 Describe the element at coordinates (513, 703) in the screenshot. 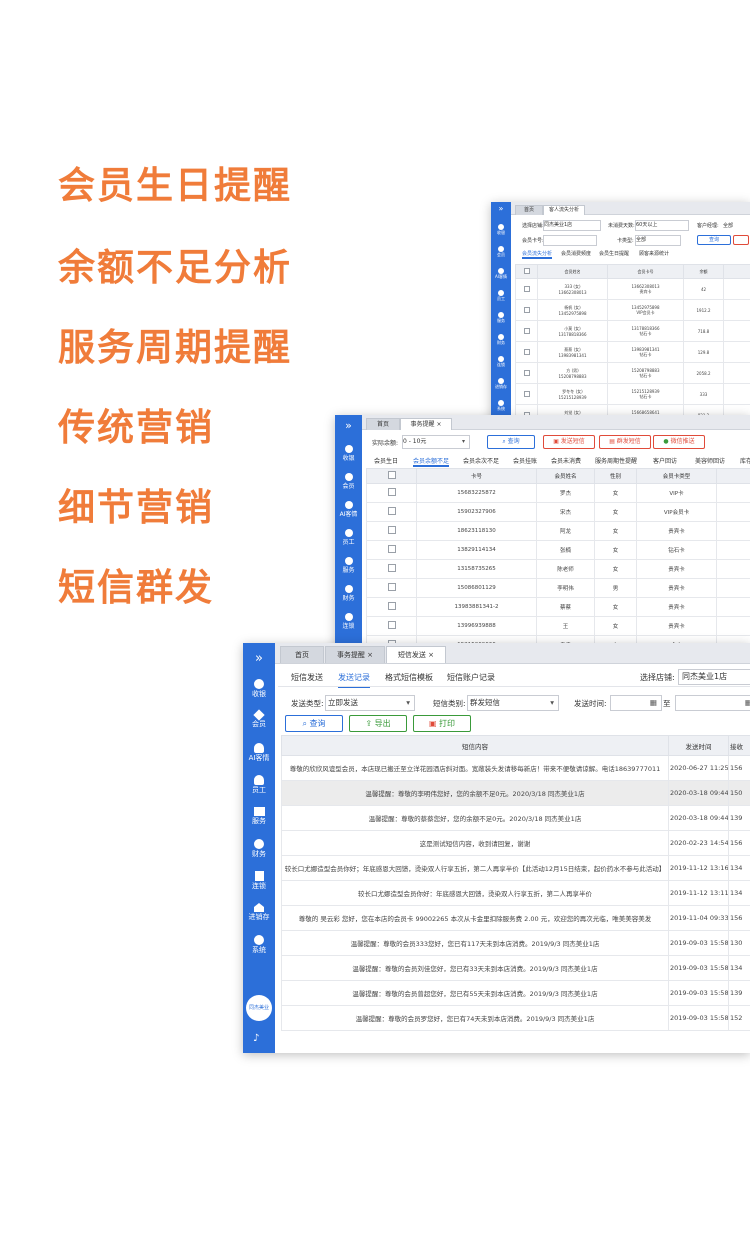

I see `sms-category-select: 群发短信 ▾` at that location.